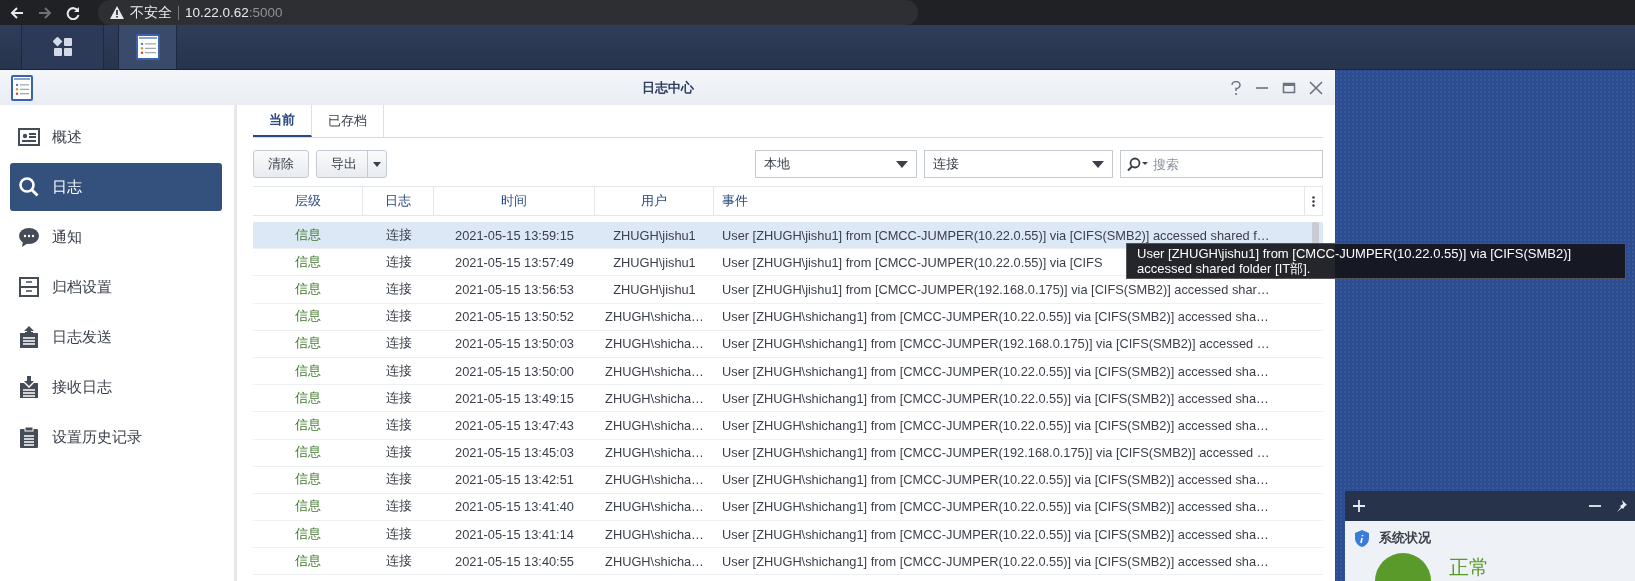  Describe the element at coordinates (514, 235) in the screenshot. I see `table-cell-text: 2021-05-15 13:59:15` at that location.